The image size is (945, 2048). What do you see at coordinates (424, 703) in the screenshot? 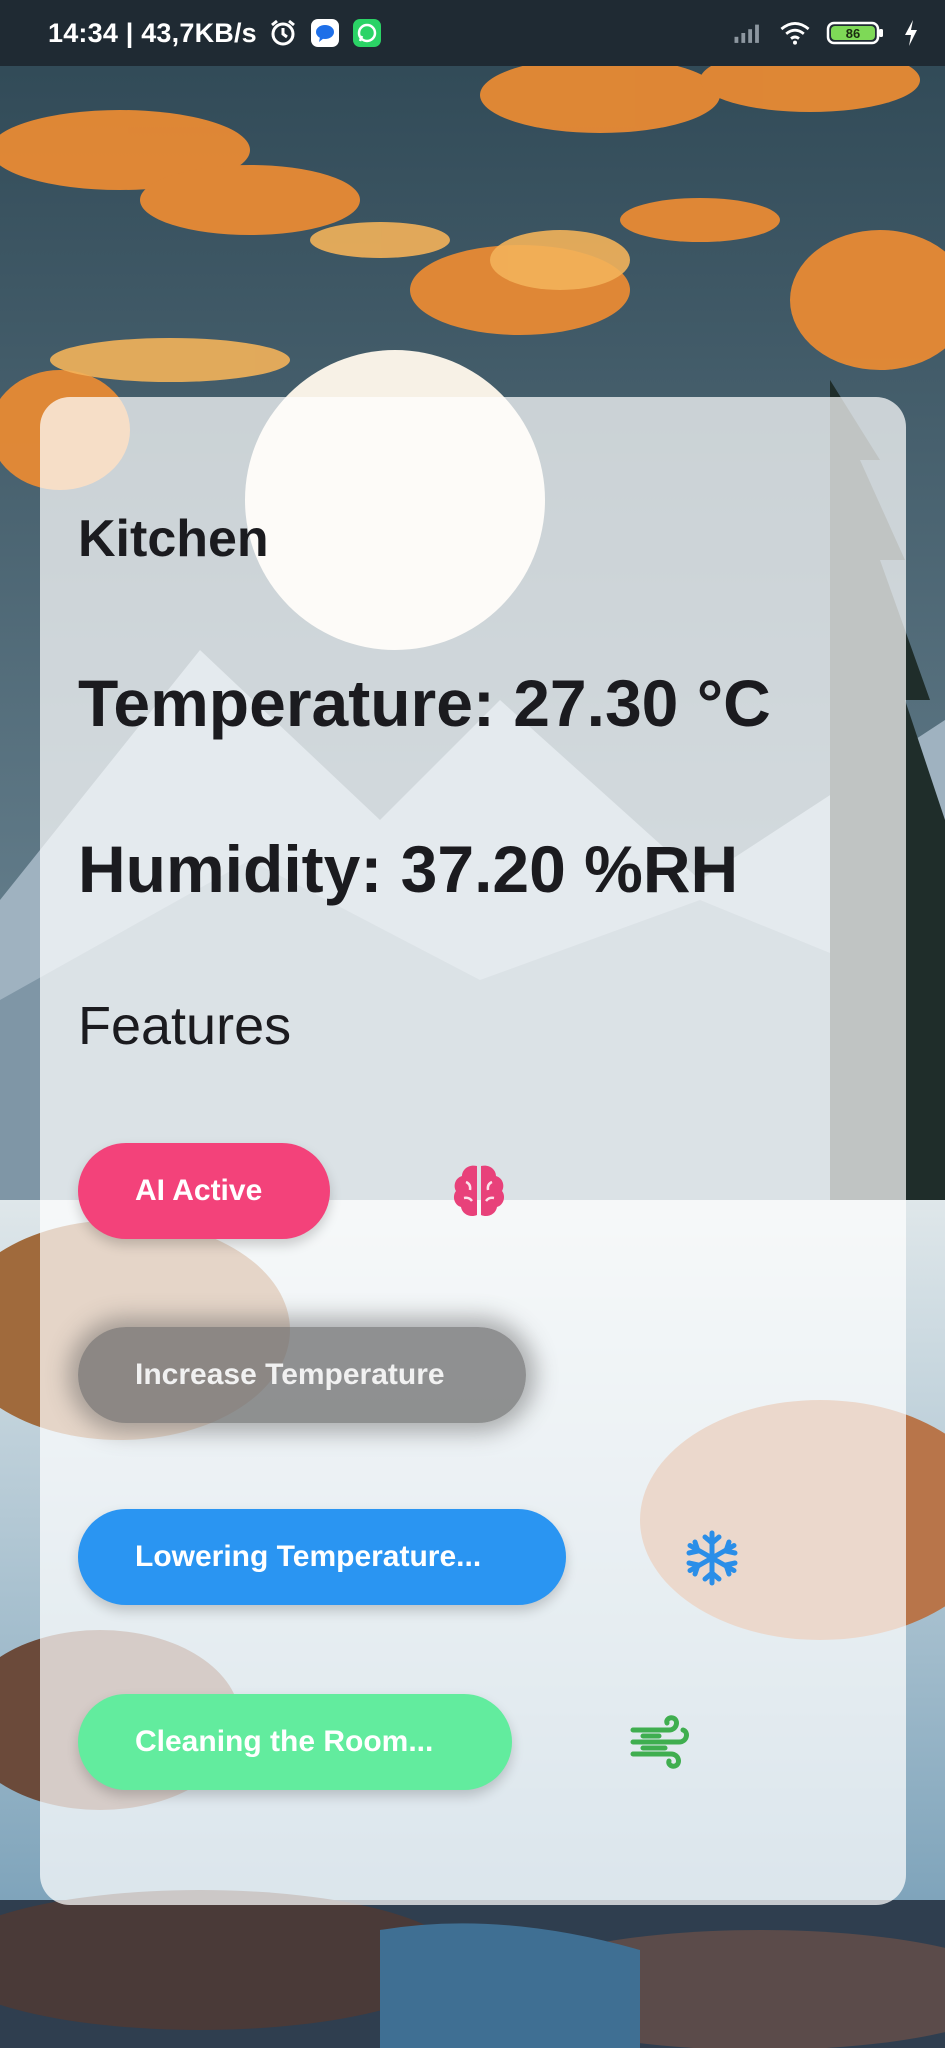
I see `temperature-reading: Temperature: 27.30 °C` at bounding box center [424, 703].